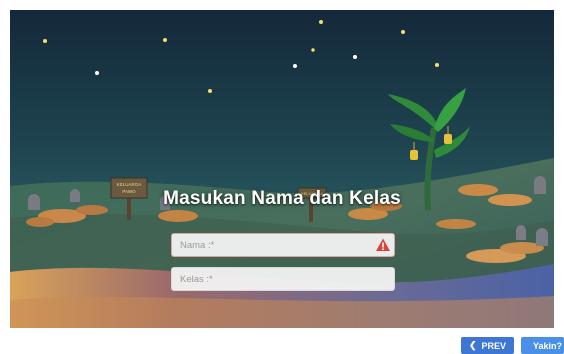  What do you see at coordinates (283, 245) in the screenshot?
I see `name-input` at bounding box center [283, 245].